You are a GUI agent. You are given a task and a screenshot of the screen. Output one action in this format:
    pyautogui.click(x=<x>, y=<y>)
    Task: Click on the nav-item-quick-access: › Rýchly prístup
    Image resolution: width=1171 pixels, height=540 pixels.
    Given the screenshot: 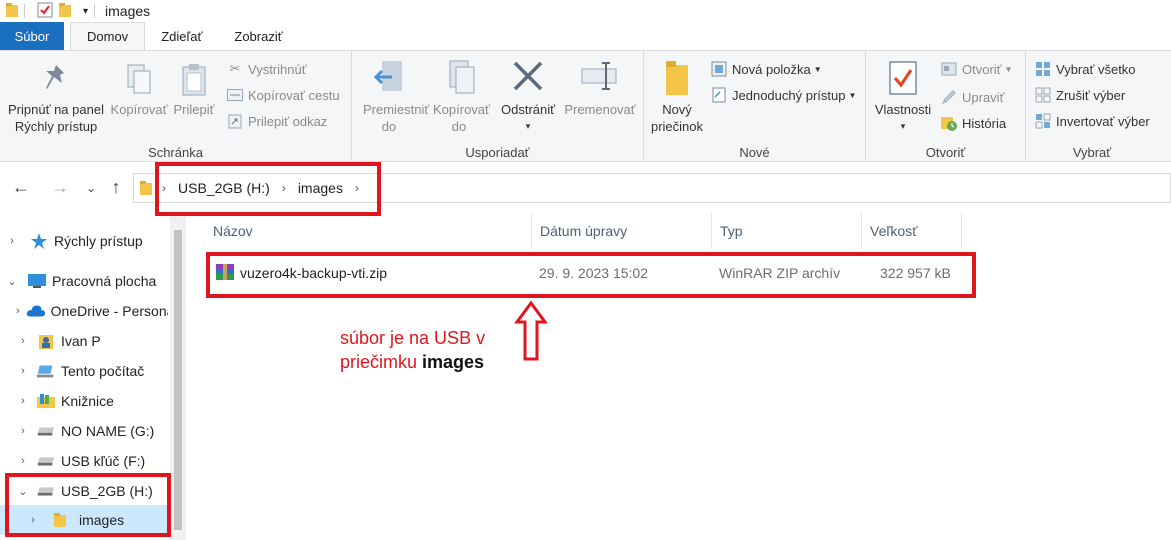 What is the action you would take?
    pyautogui.click(x=84, y=241)
    